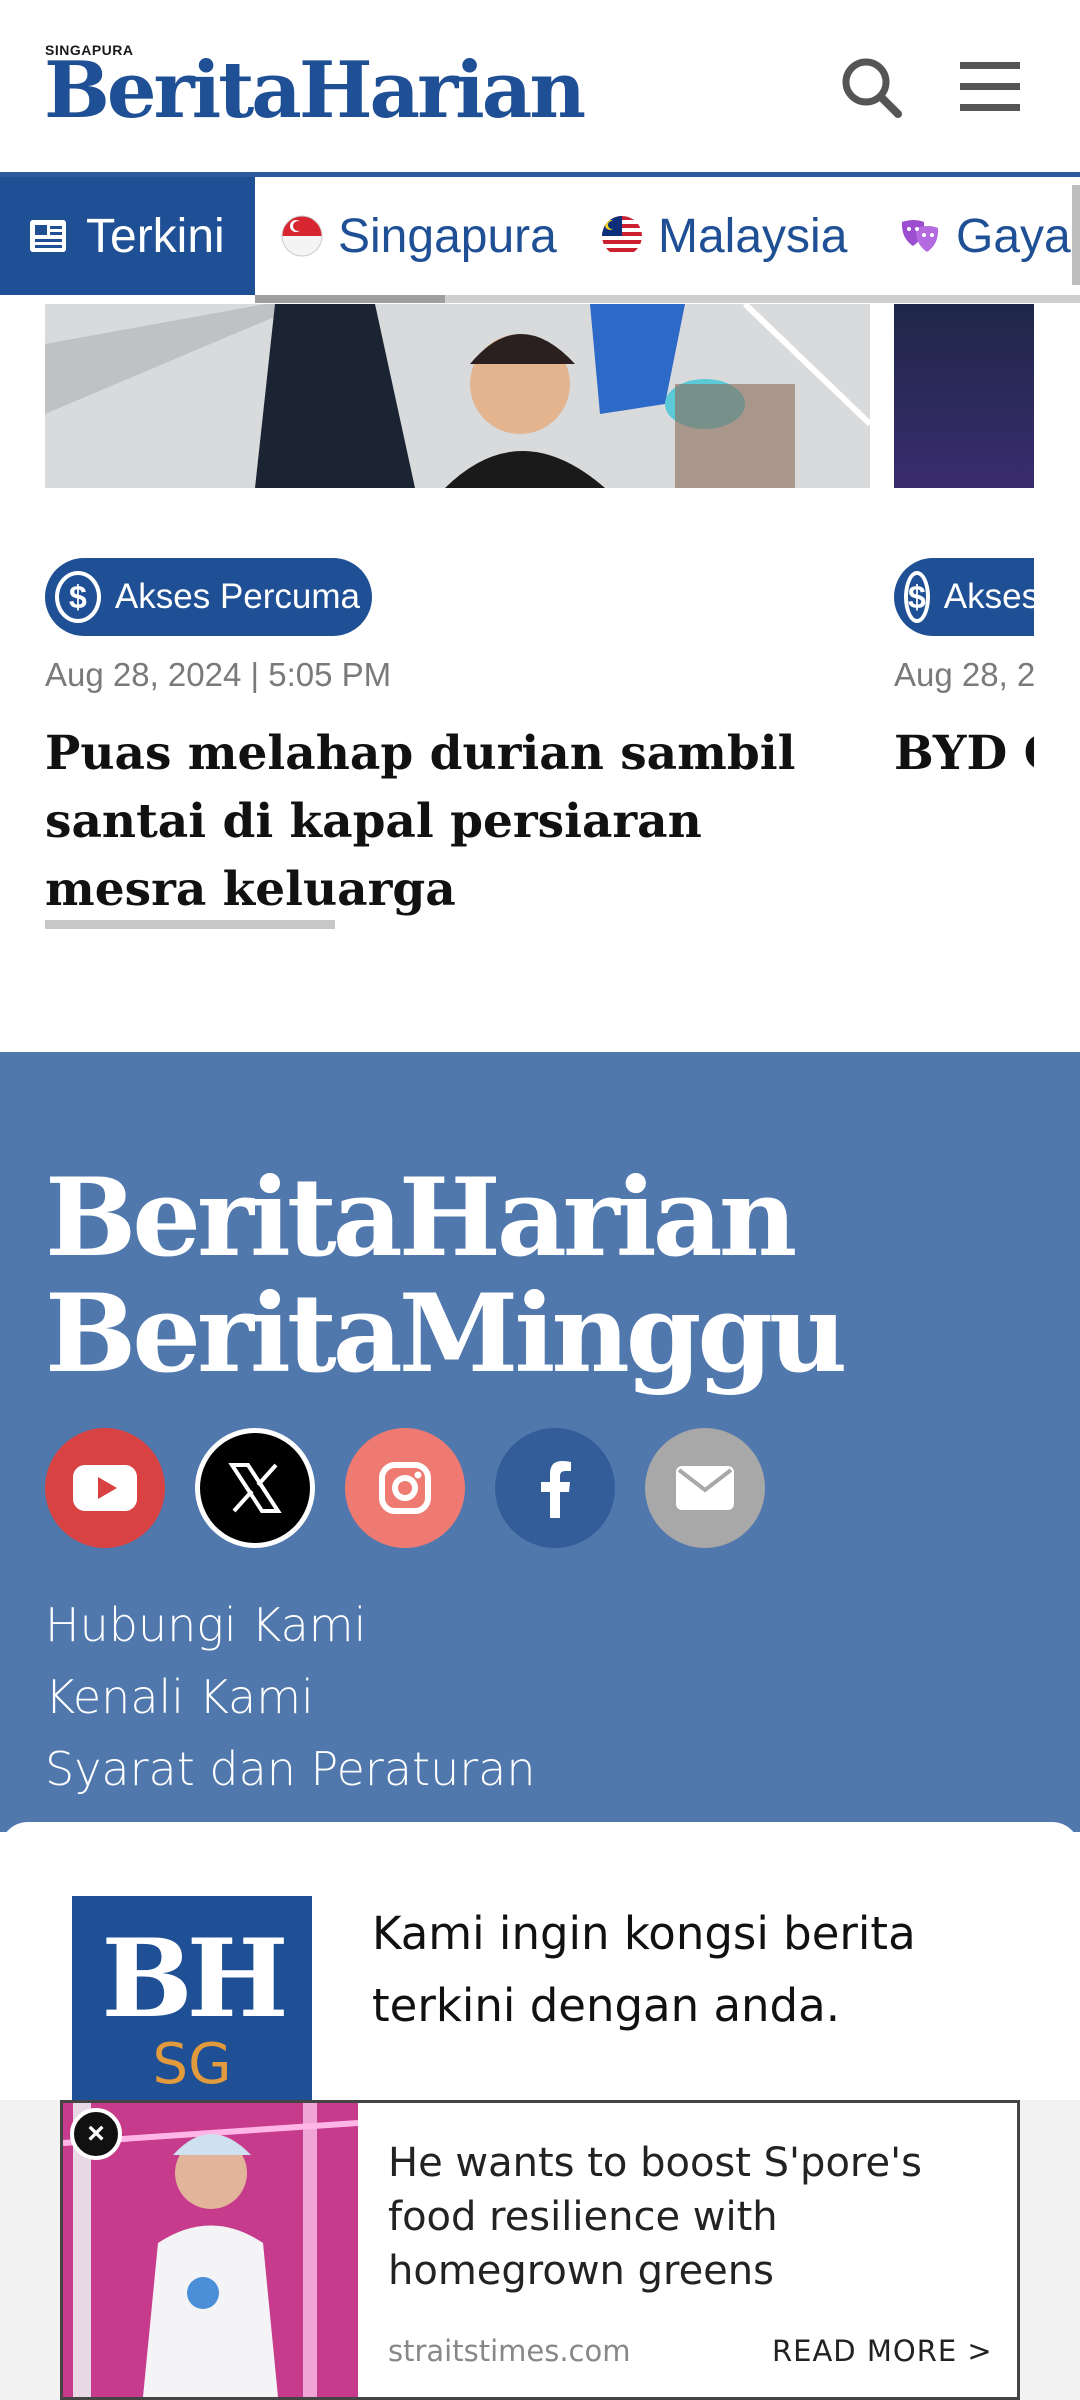 The width and height of the screenshot is (1080, 2400). I want to click on theater-masks-icon, so click(920, 236).